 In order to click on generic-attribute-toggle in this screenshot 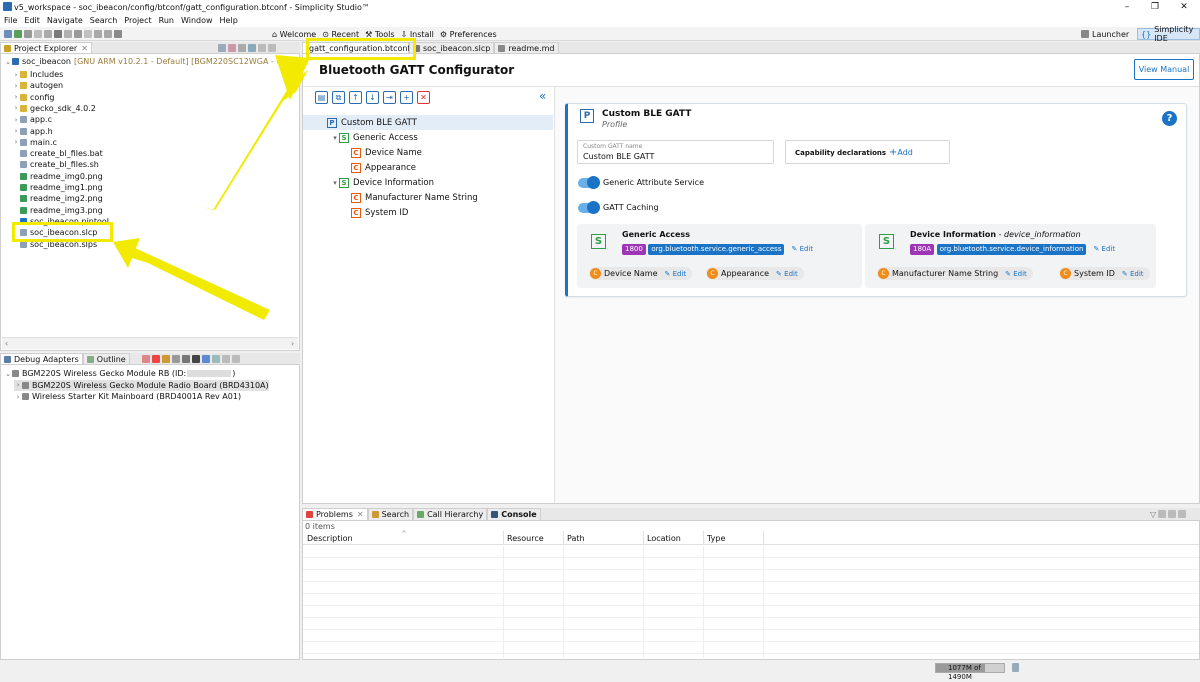, I will do `click(589, 182)`.